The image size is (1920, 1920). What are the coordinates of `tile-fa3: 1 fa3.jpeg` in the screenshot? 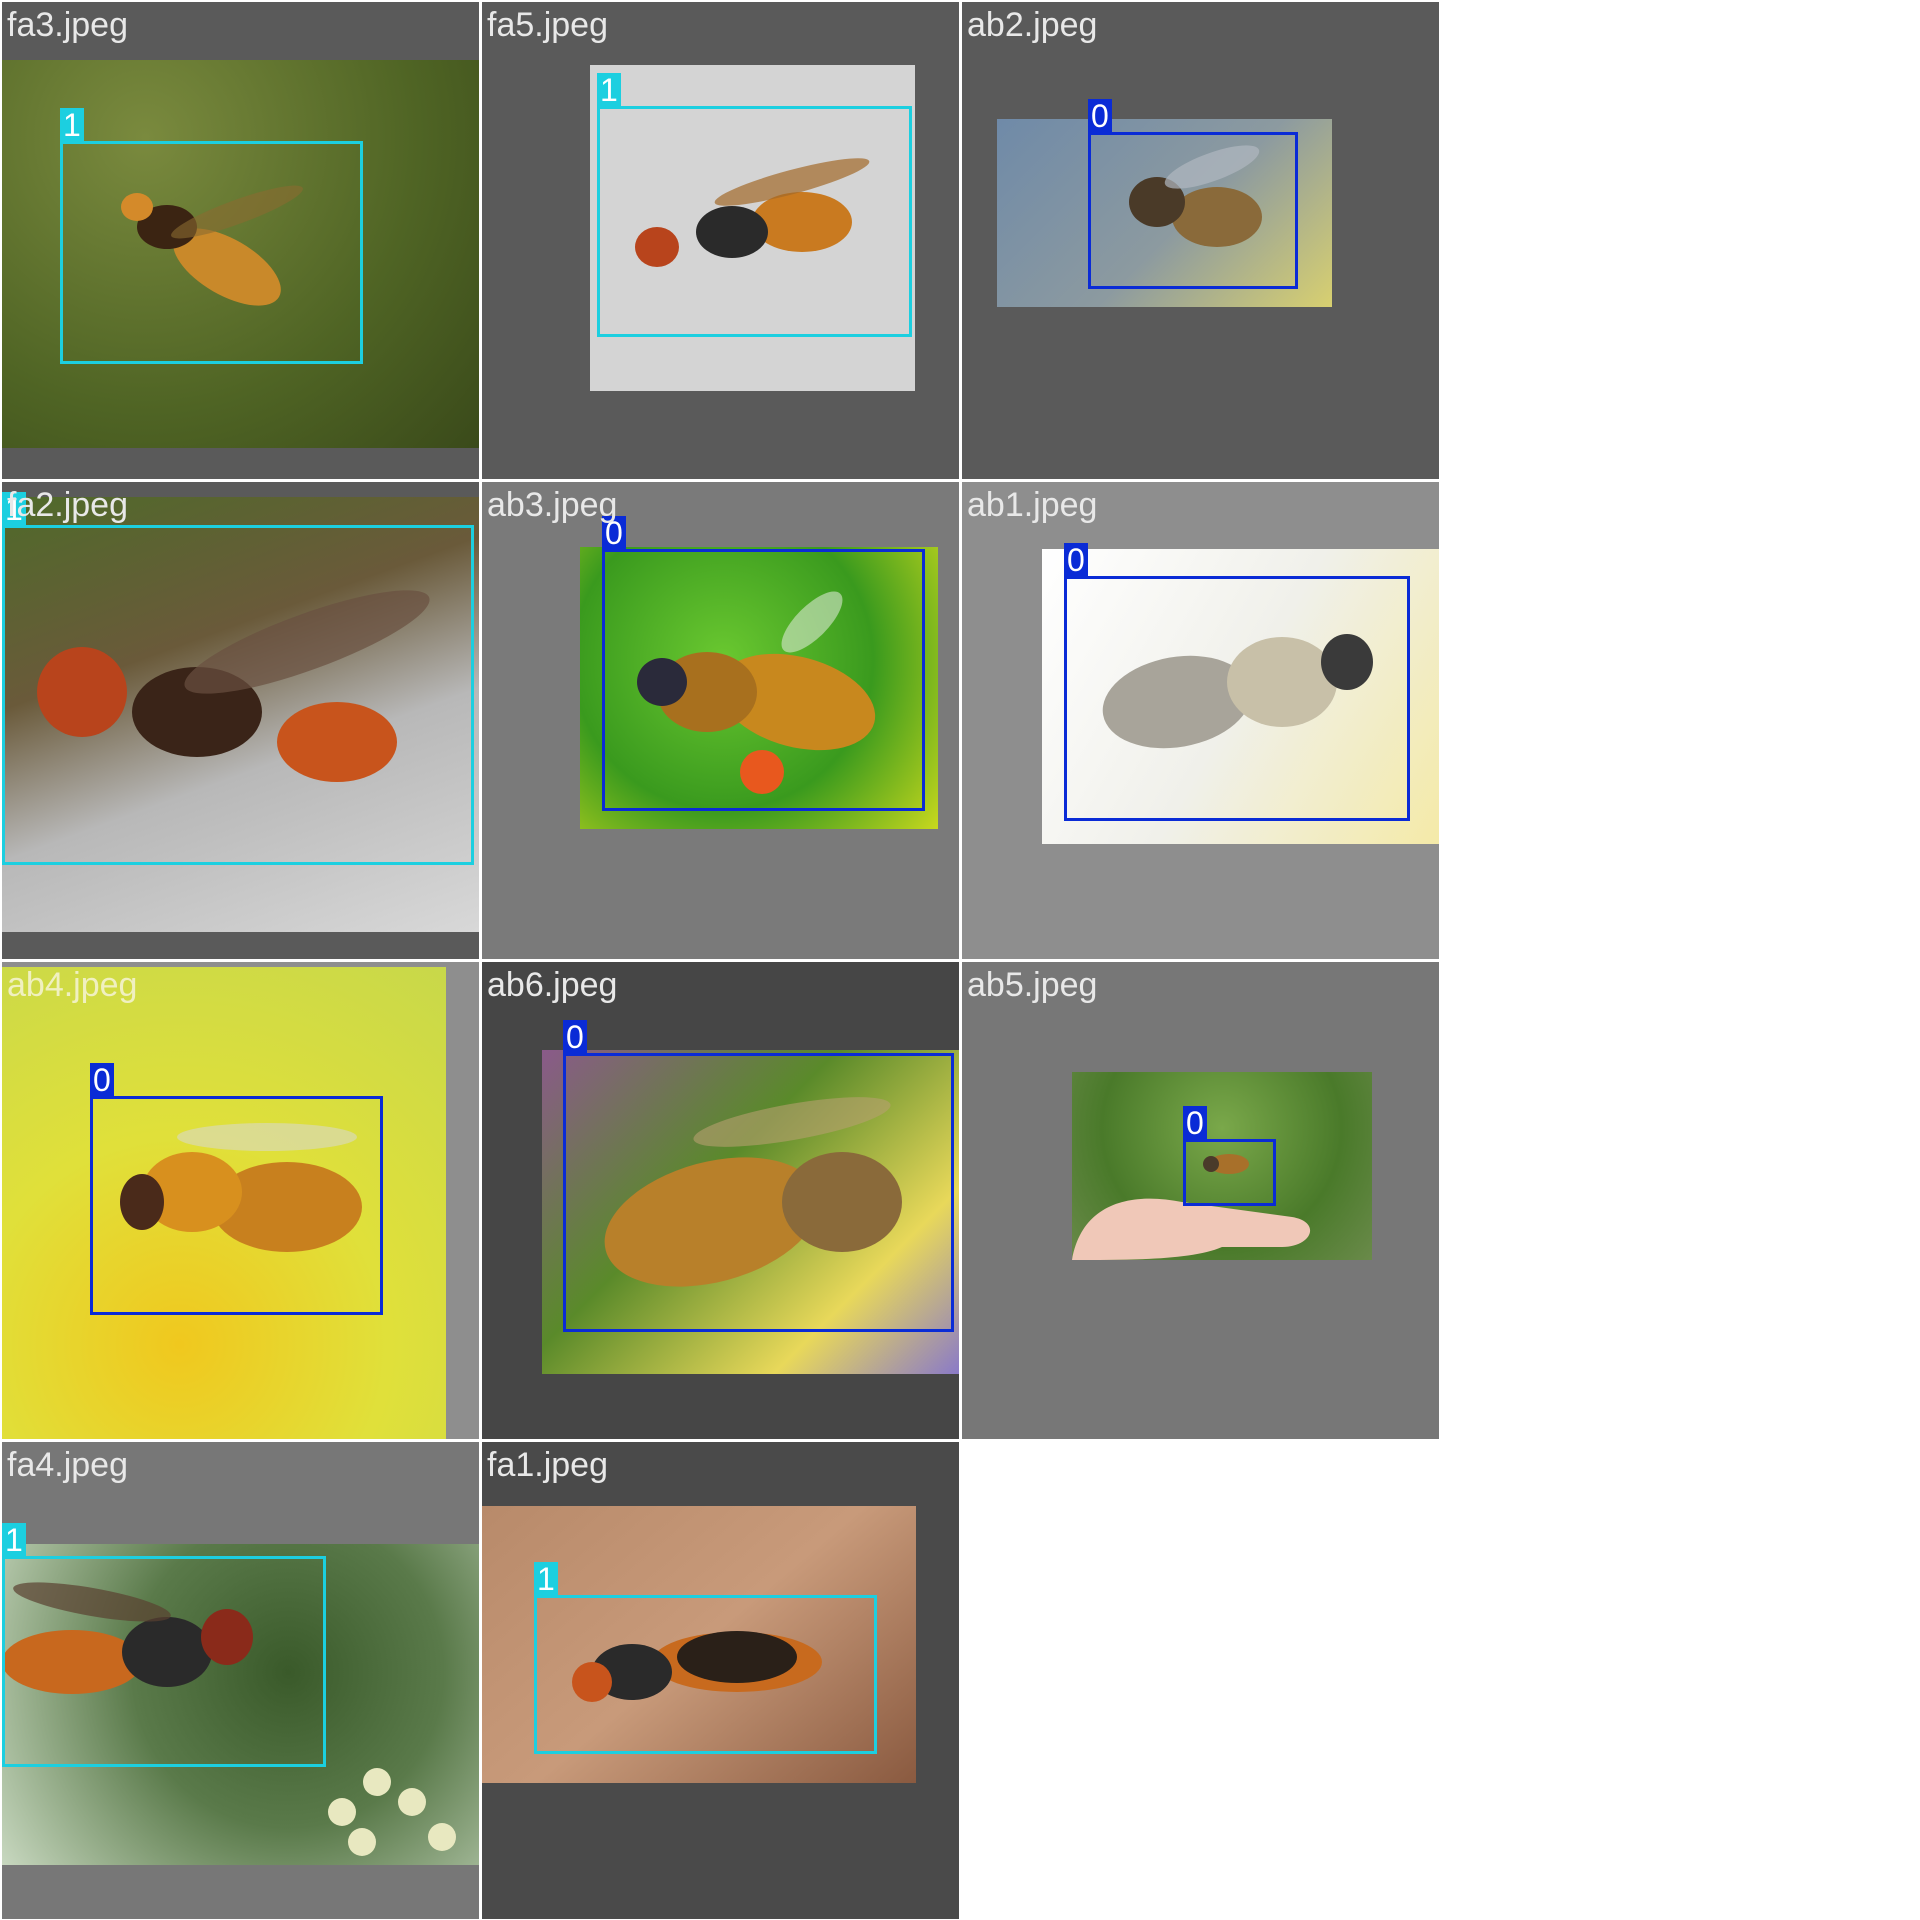 It's located at (240, 240).